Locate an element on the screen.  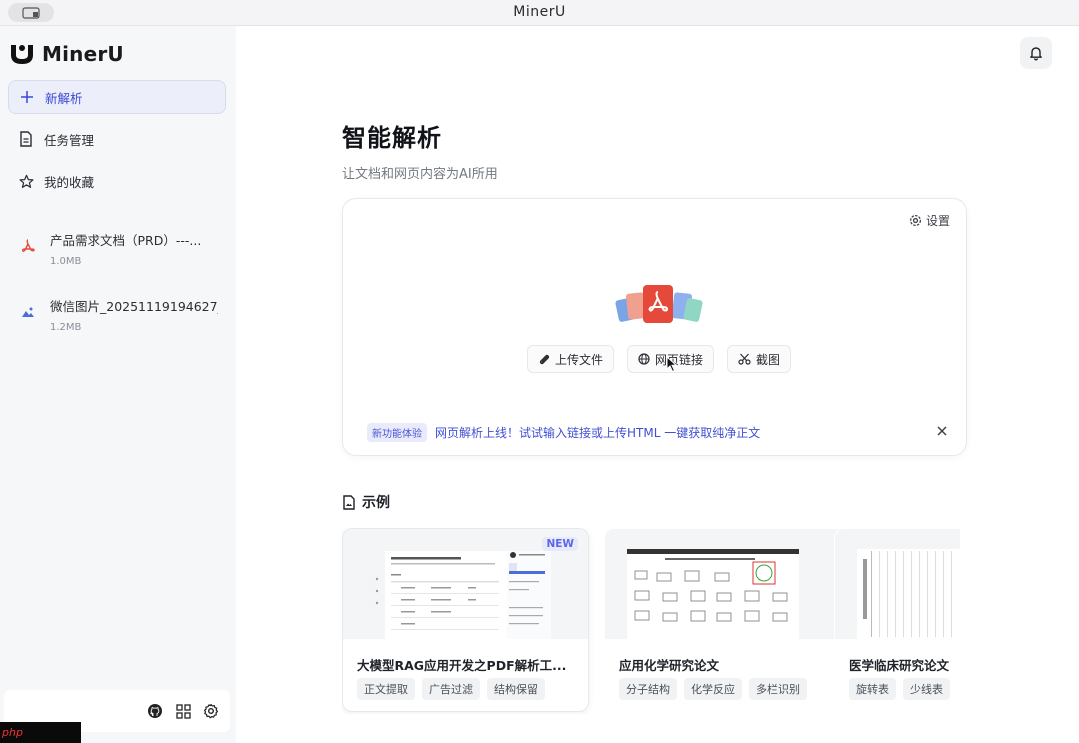
examples-carousel: NEW 大模型RAG应用开发之PDF解析工... 正文提取 广告过滤 结构保留 is located at coordinates (651, 621).